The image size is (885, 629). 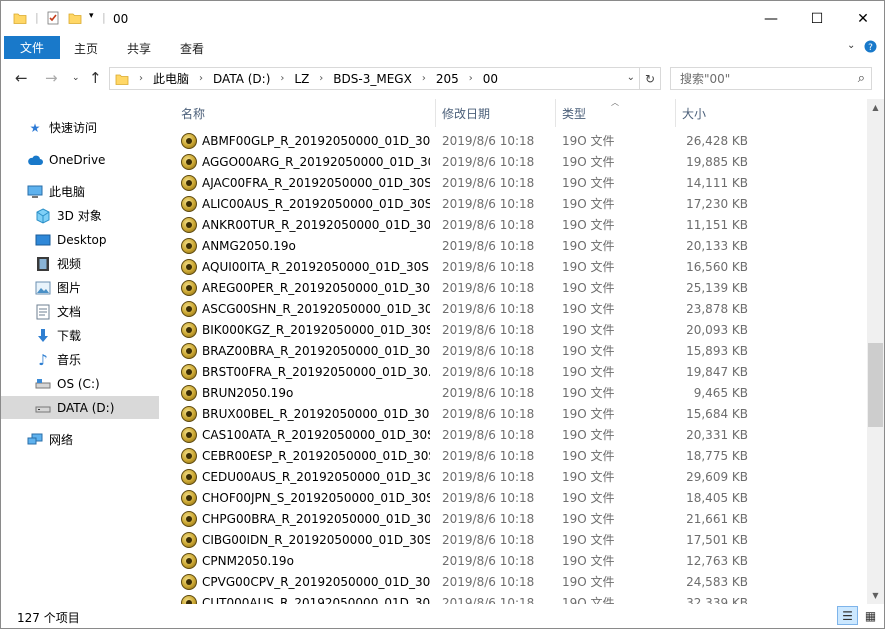 I want to click on vertical-scrollbar: ▲ ▼, so click(x=875, y=351).